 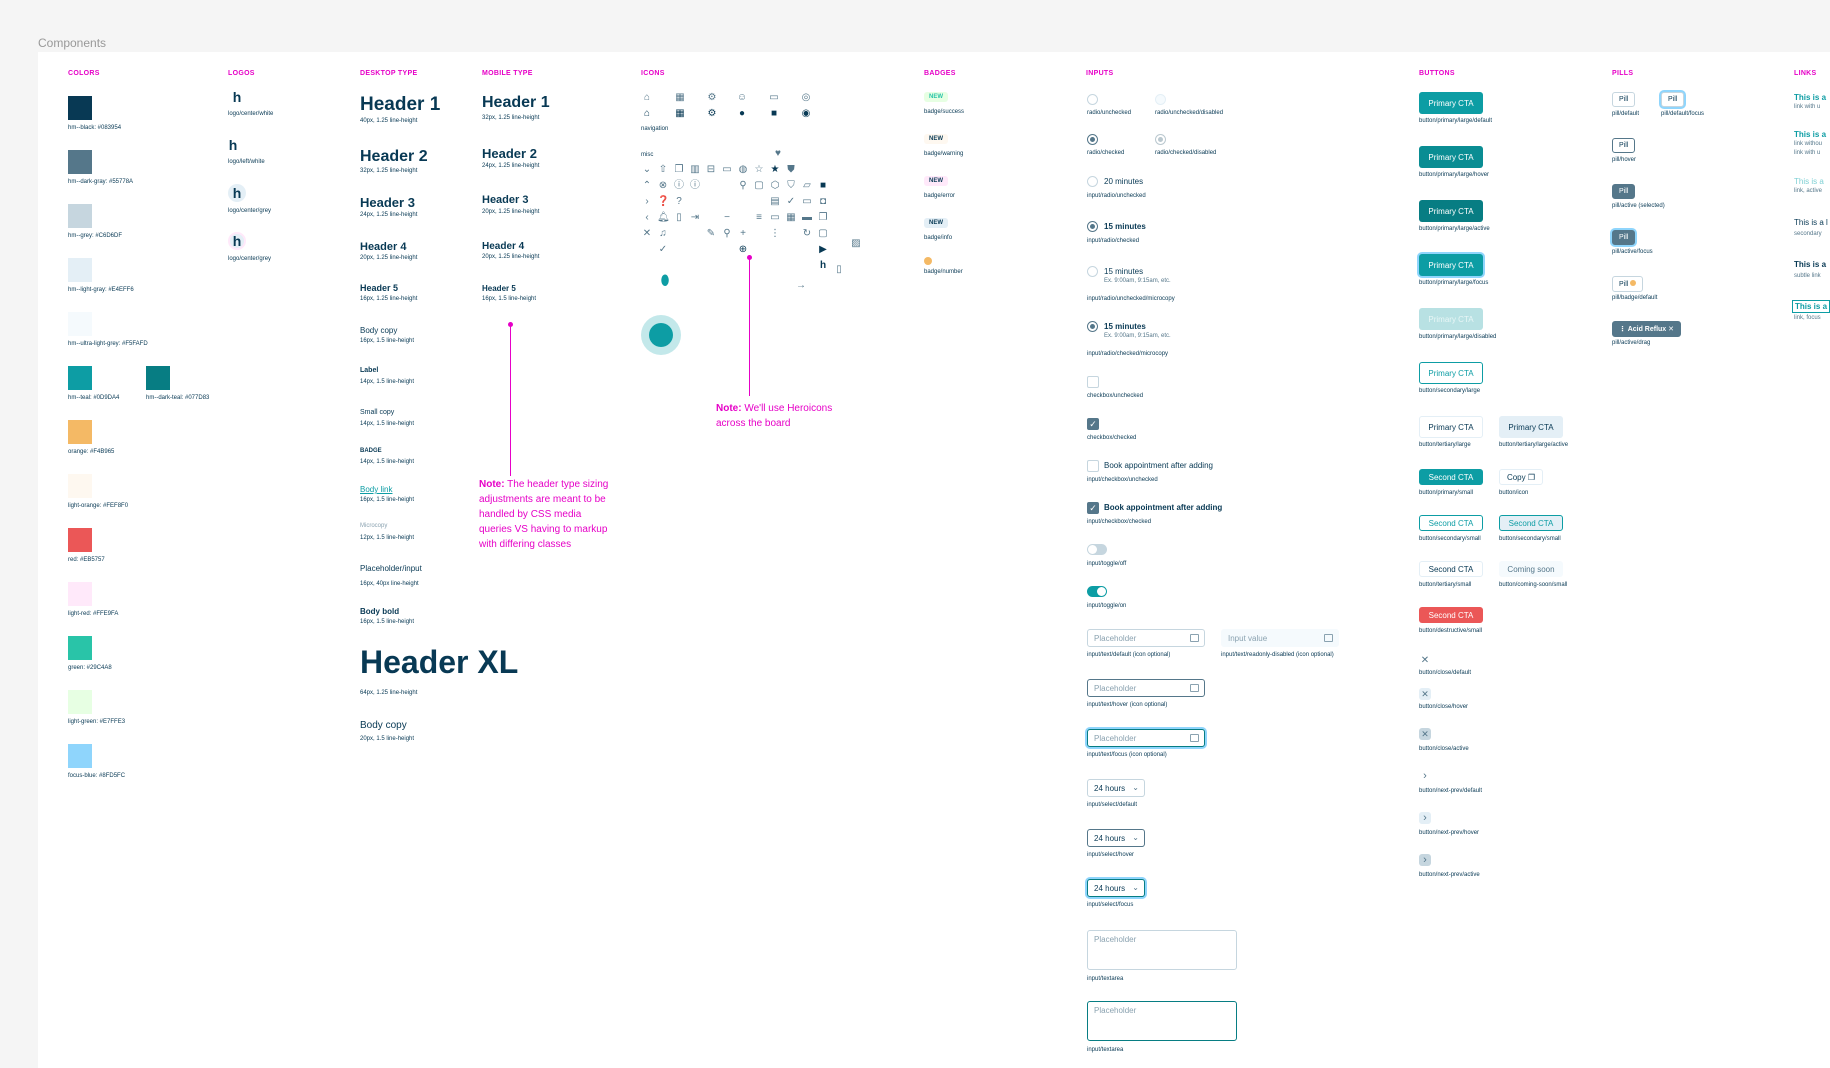 I want to click on secondary-small-button: Second CTA, so click(x=1451, y=523).